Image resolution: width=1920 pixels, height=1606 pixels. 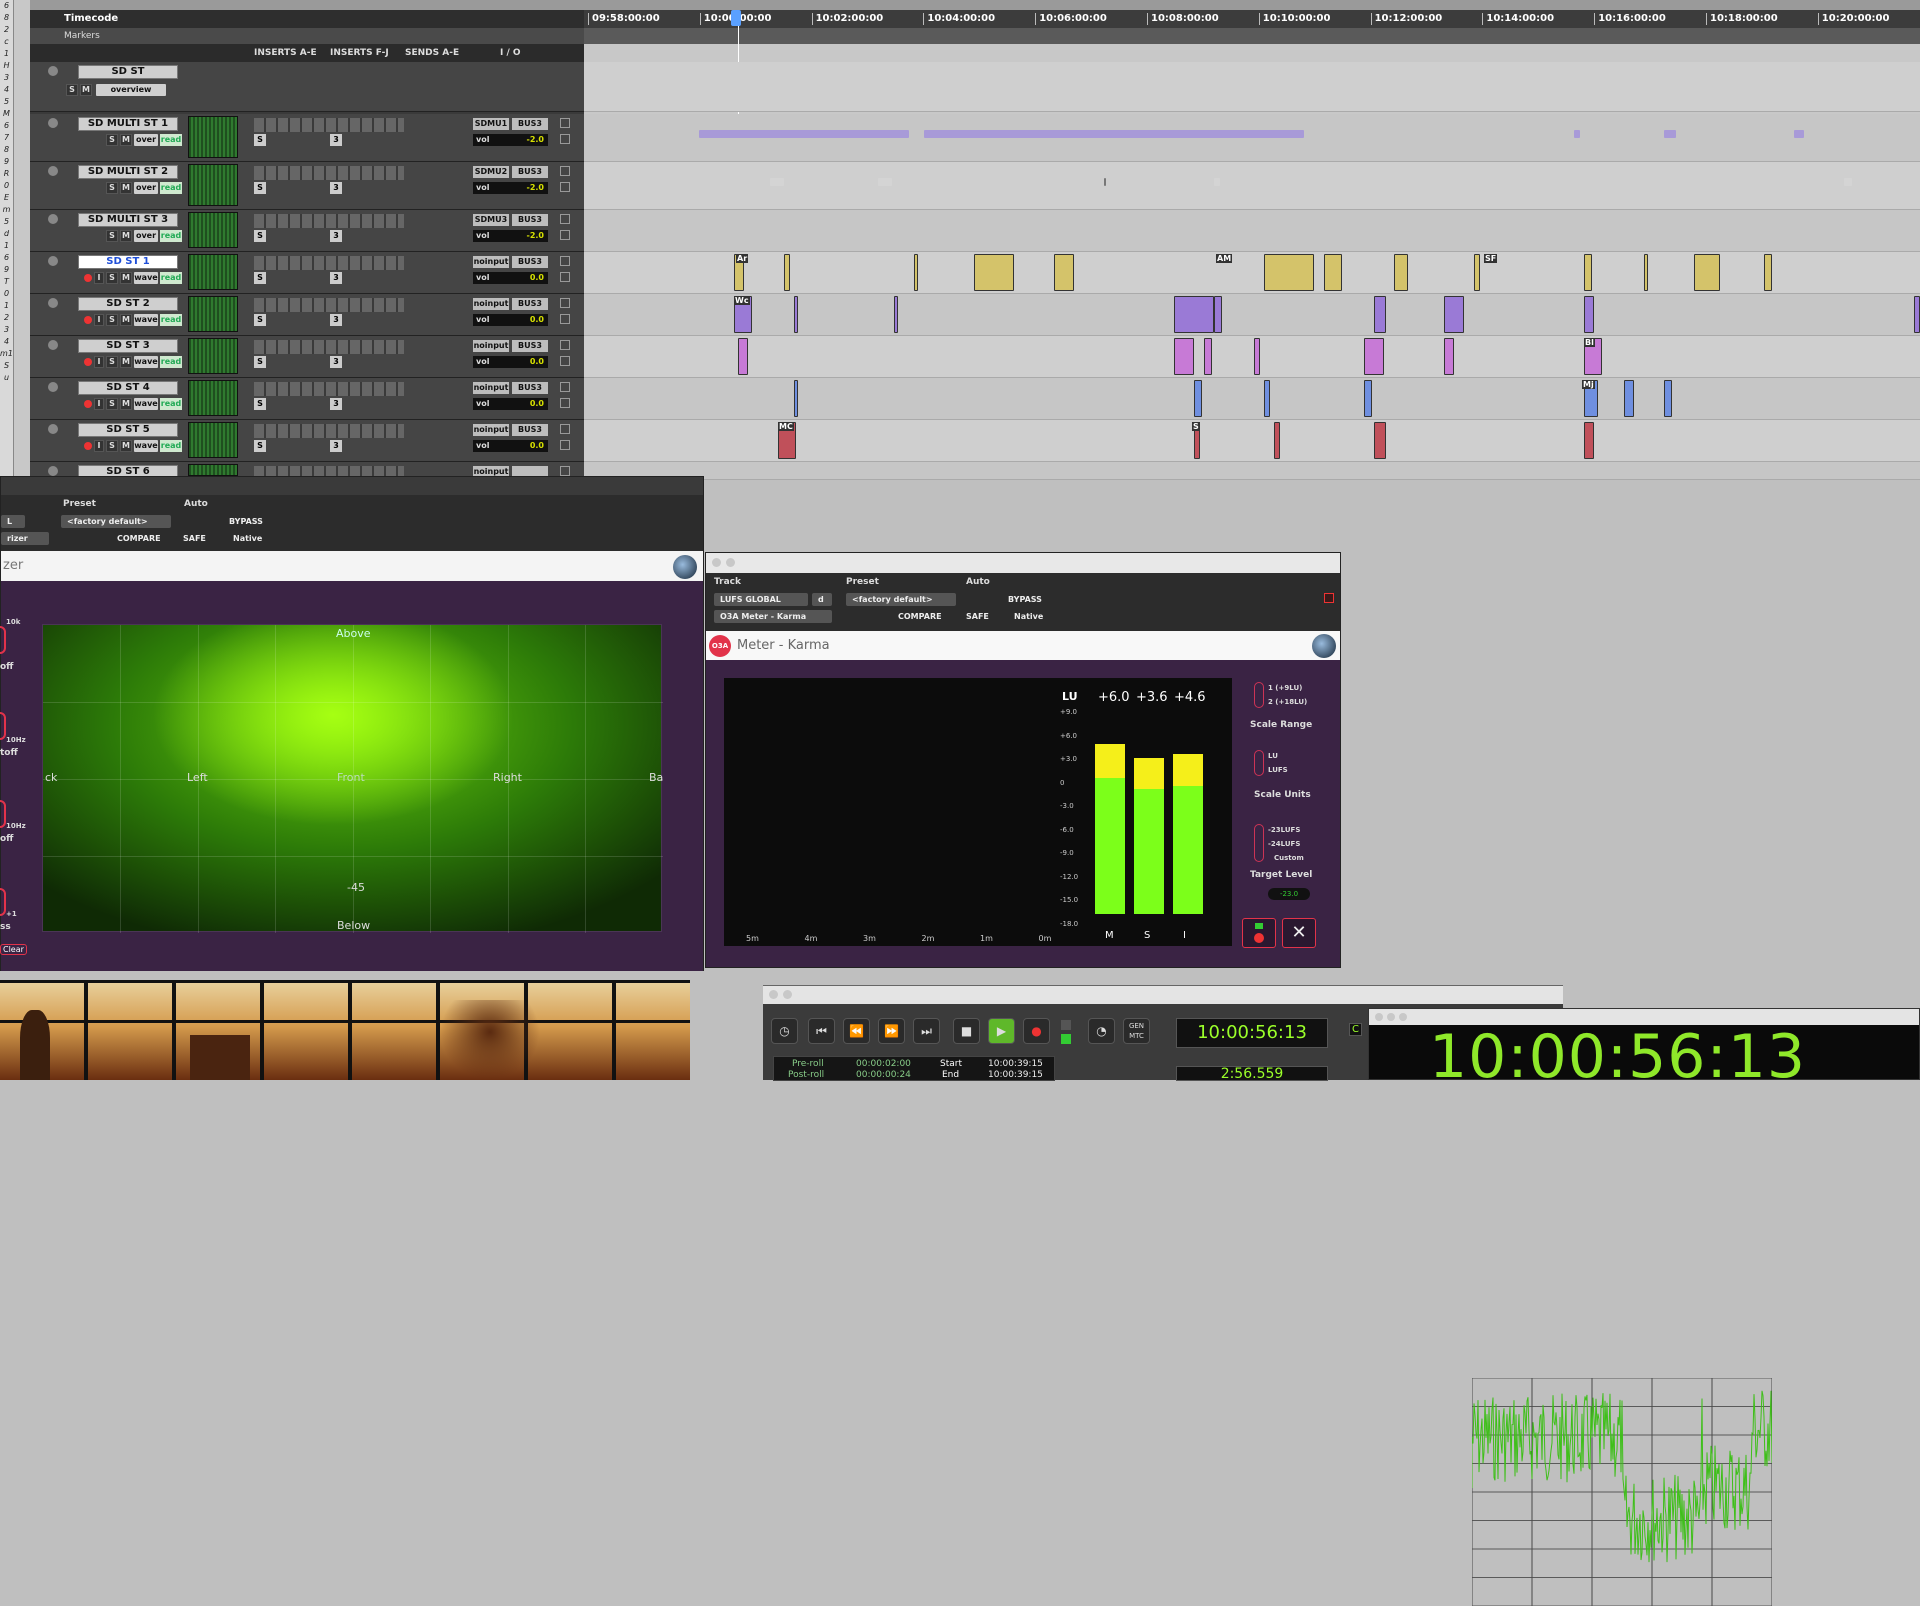 I want to click on input-selector: noinput, so click(x=491, y=388).